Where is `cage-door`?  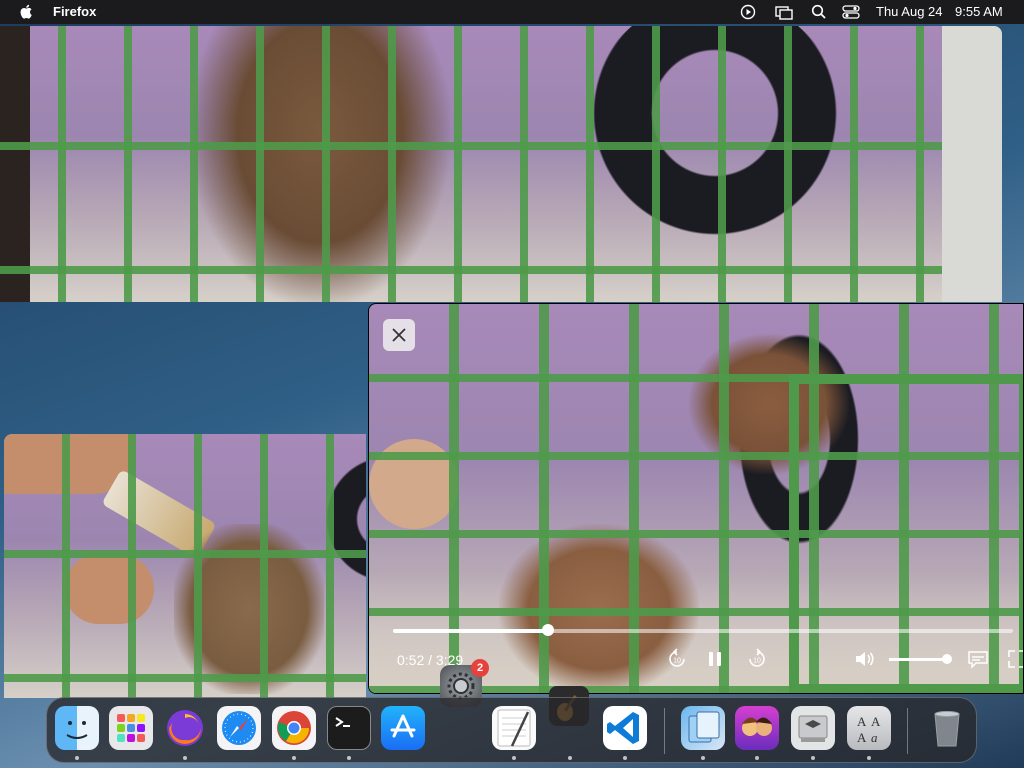 cage-door is located at coordinates (906, 533).